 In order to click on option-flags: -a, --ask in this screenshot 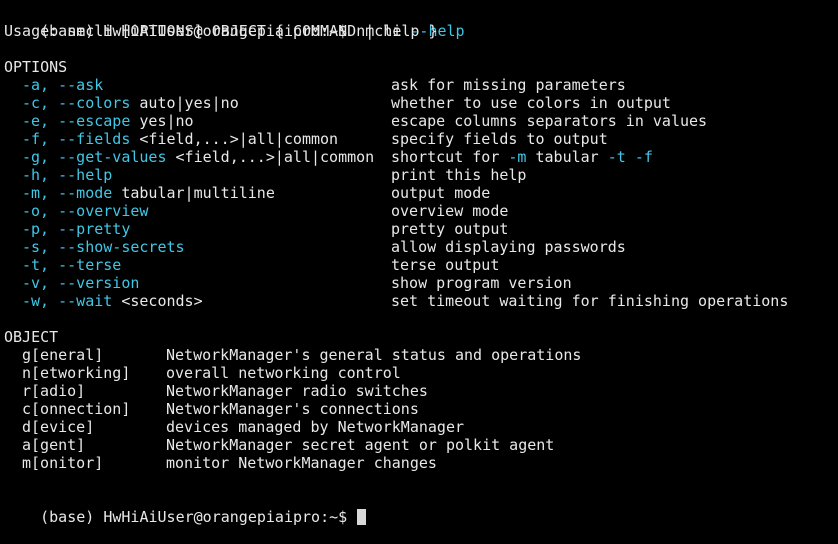, I will do `click(63, 85)`.